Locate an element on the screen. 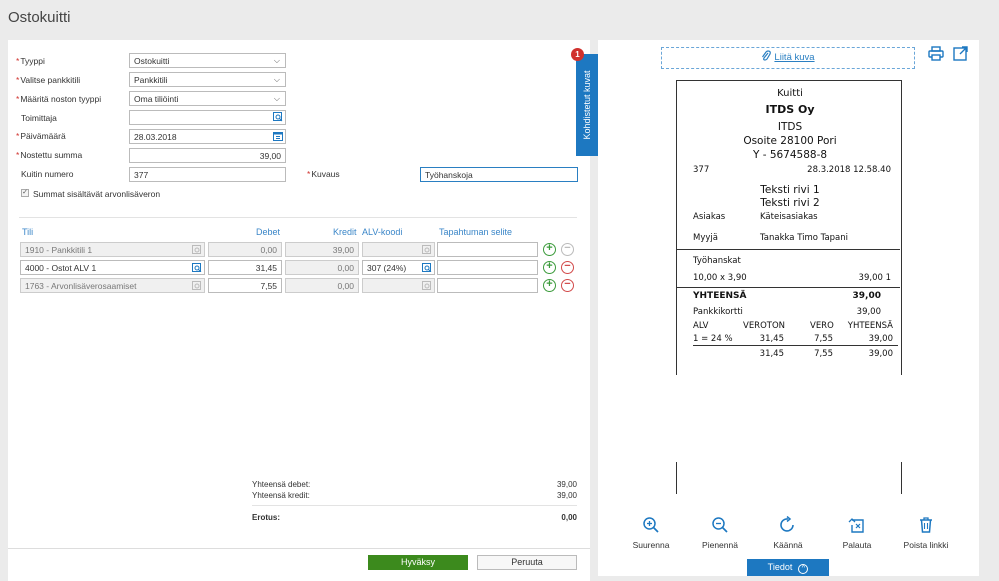 The height and width of the screenshot is (581, 999). row1-kredit-input: 39,00 is located at coordinates (322, 249).